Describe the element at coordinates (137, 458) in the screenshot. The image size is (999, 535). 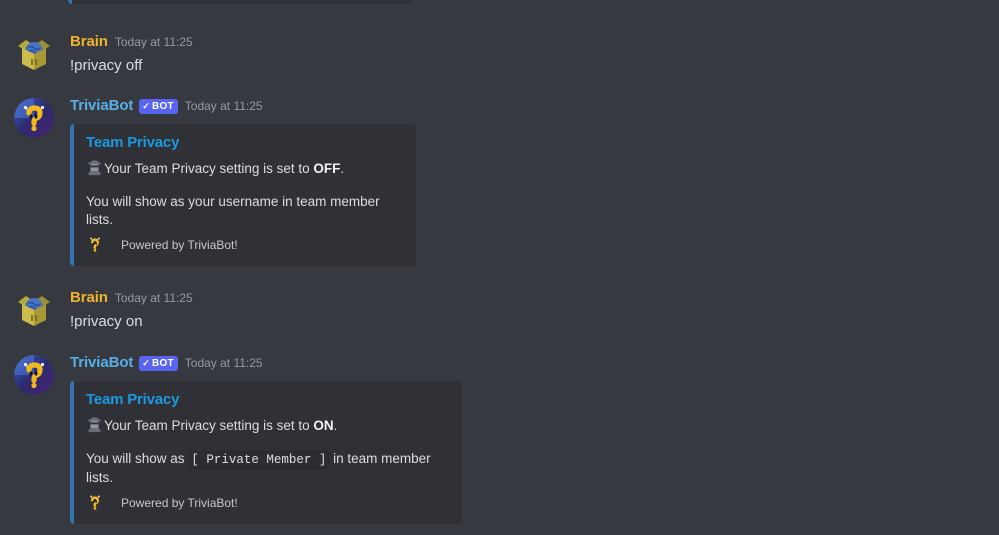
I see `embed-detail-prefix: You will show as` at that location.